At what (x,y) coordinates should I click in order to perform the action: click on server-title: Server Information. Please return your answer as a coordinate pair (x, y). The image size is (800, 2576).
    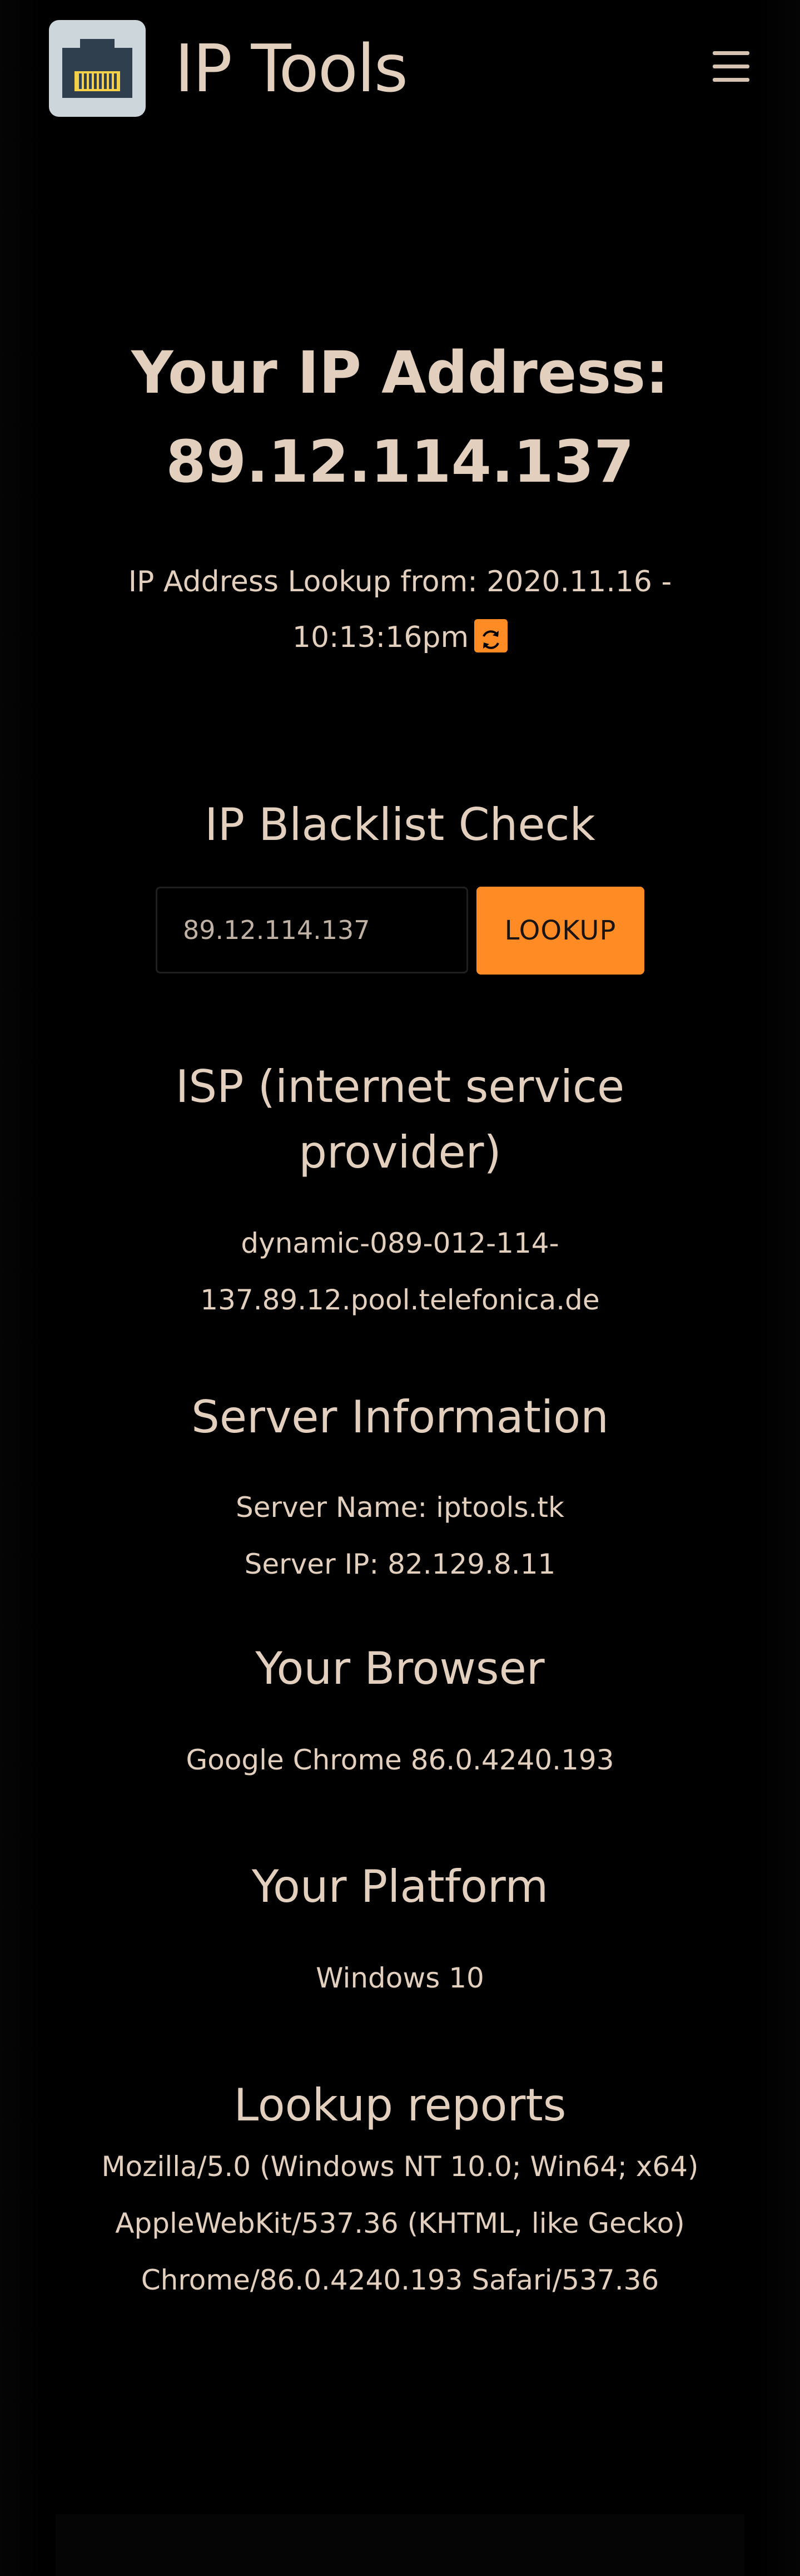
    Looking at the image, I should click on (400, 1417).